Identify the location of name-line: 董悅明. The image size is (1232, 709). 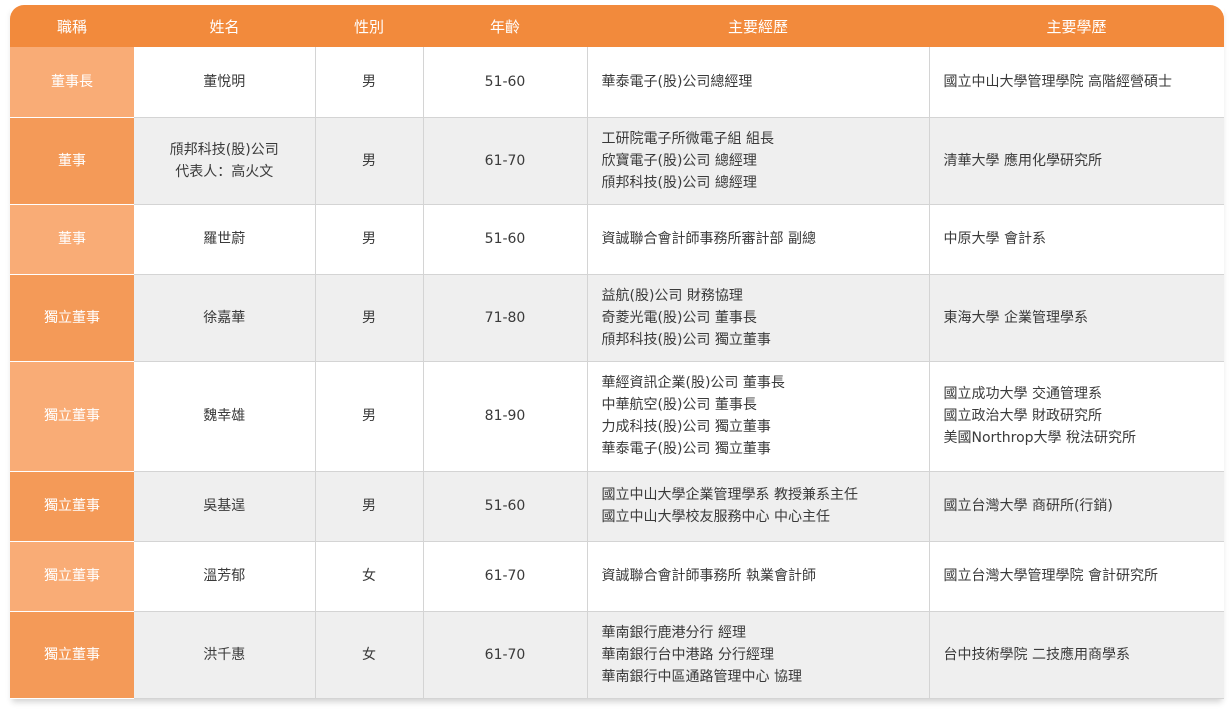
(224, 81).